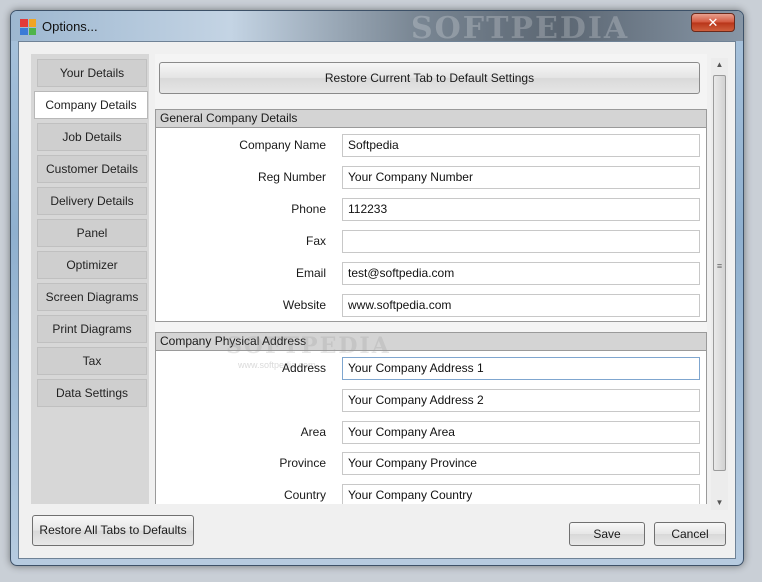 Image resolution: width=762 pixels, height=582 pixels. What do you see at coordinates (92, 137) in the screenshot?
I see `sidebar-item-job-details: Job Details` at bounding box center [92, 137].